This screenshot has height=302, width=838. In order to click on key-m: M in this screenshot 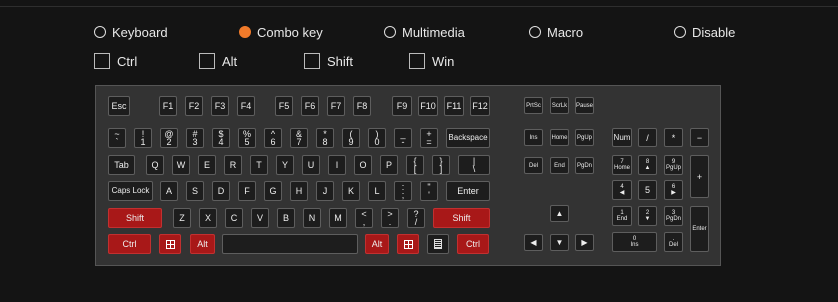, I will do `click(338, 218)`.